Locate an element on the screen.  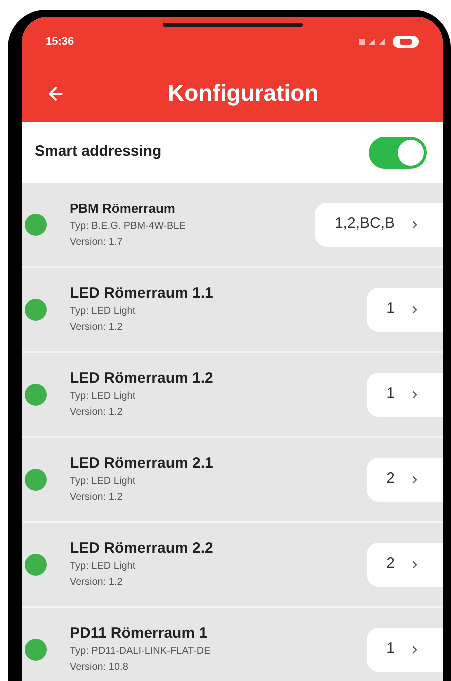
device-type: Typ: B.E.G. PBM-4W-BLE is located at coordinates (128, 227).